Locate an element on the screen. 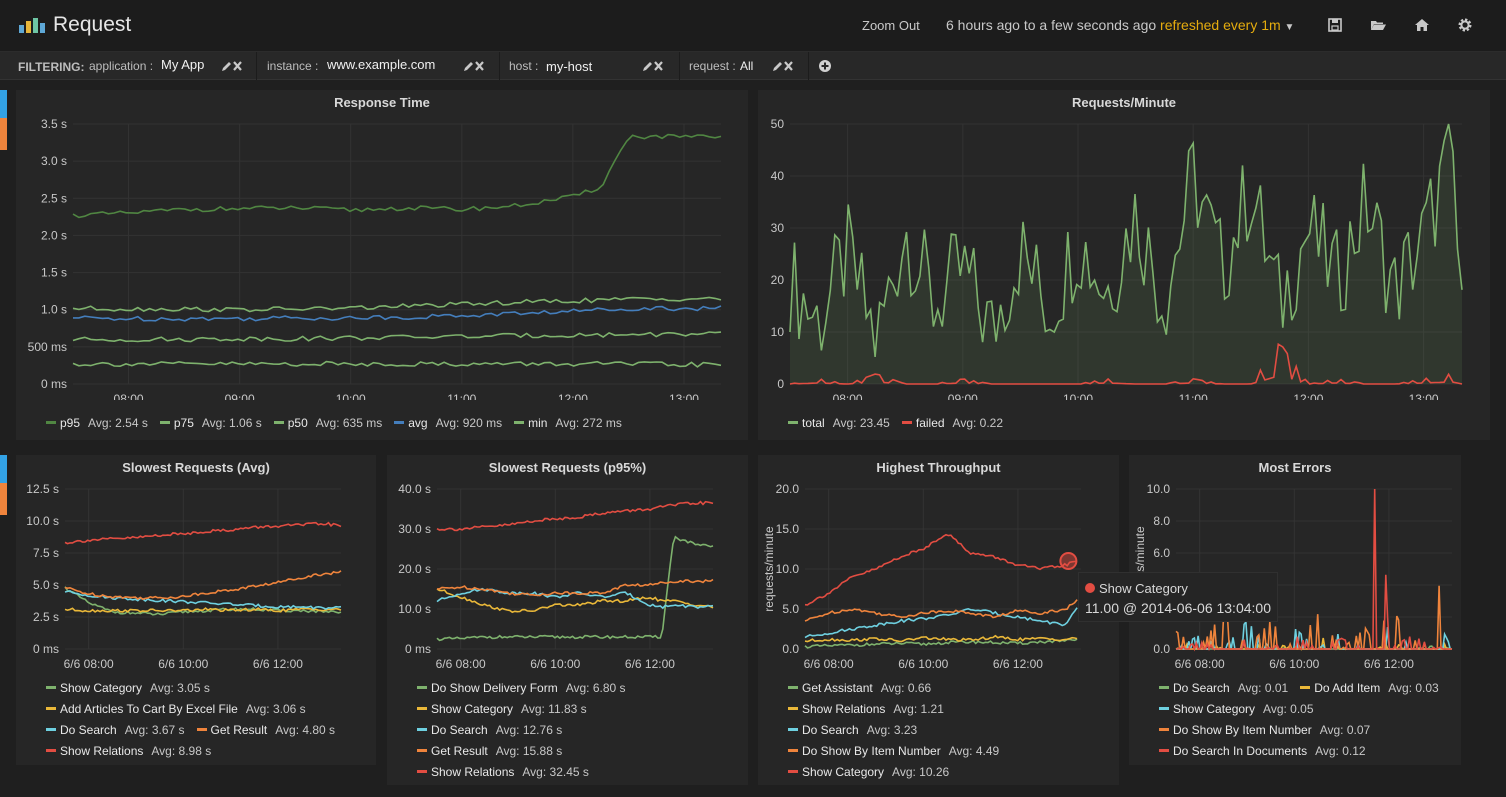 This screenshot has height=797, width=1506. legend-item: Do Search Avg: 0.01 is located at coordinates (1229, 688).